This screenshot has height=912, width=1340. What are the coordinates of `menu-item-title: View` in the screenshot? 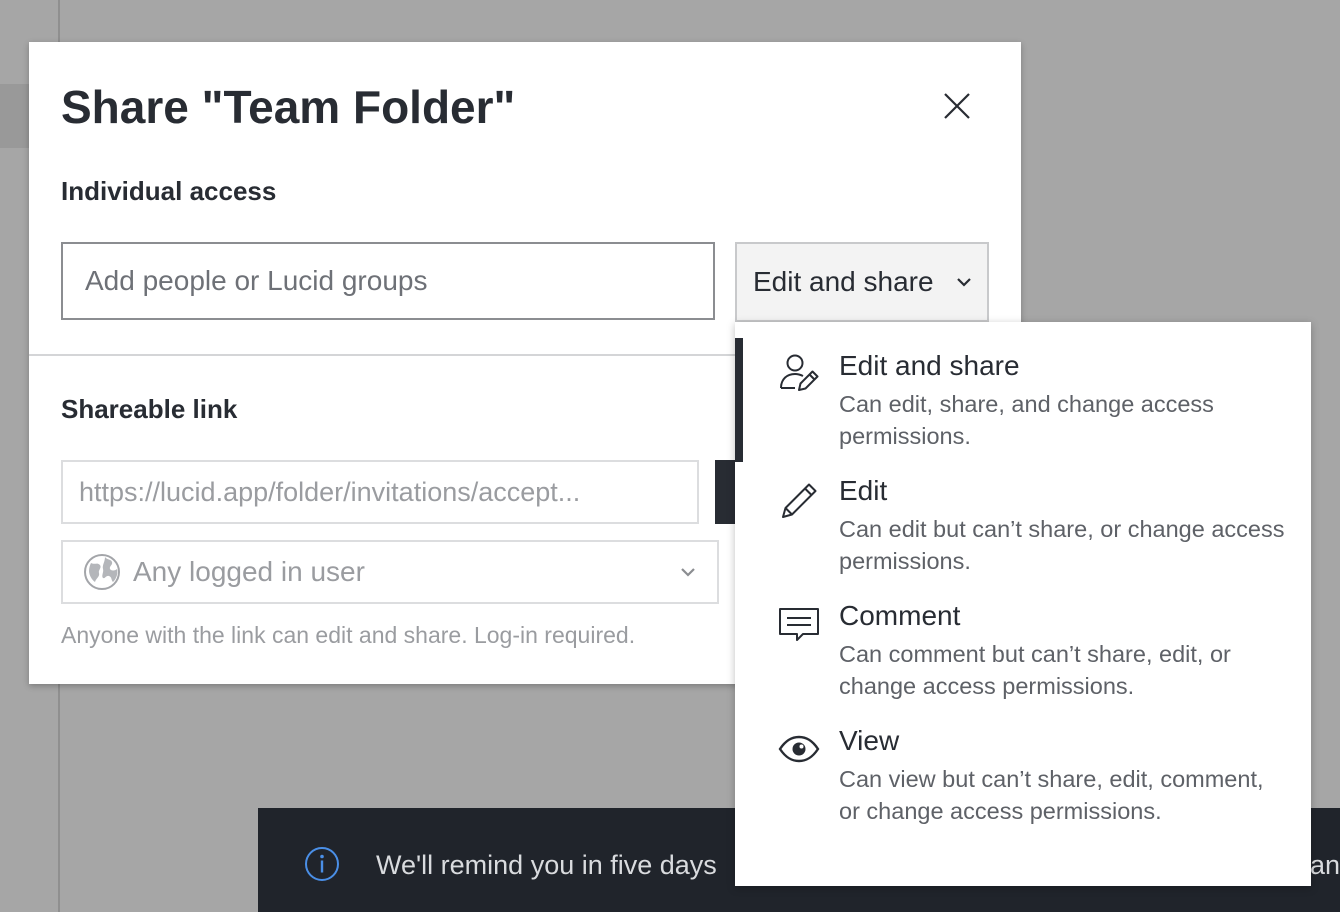 It's located at (869, 740).